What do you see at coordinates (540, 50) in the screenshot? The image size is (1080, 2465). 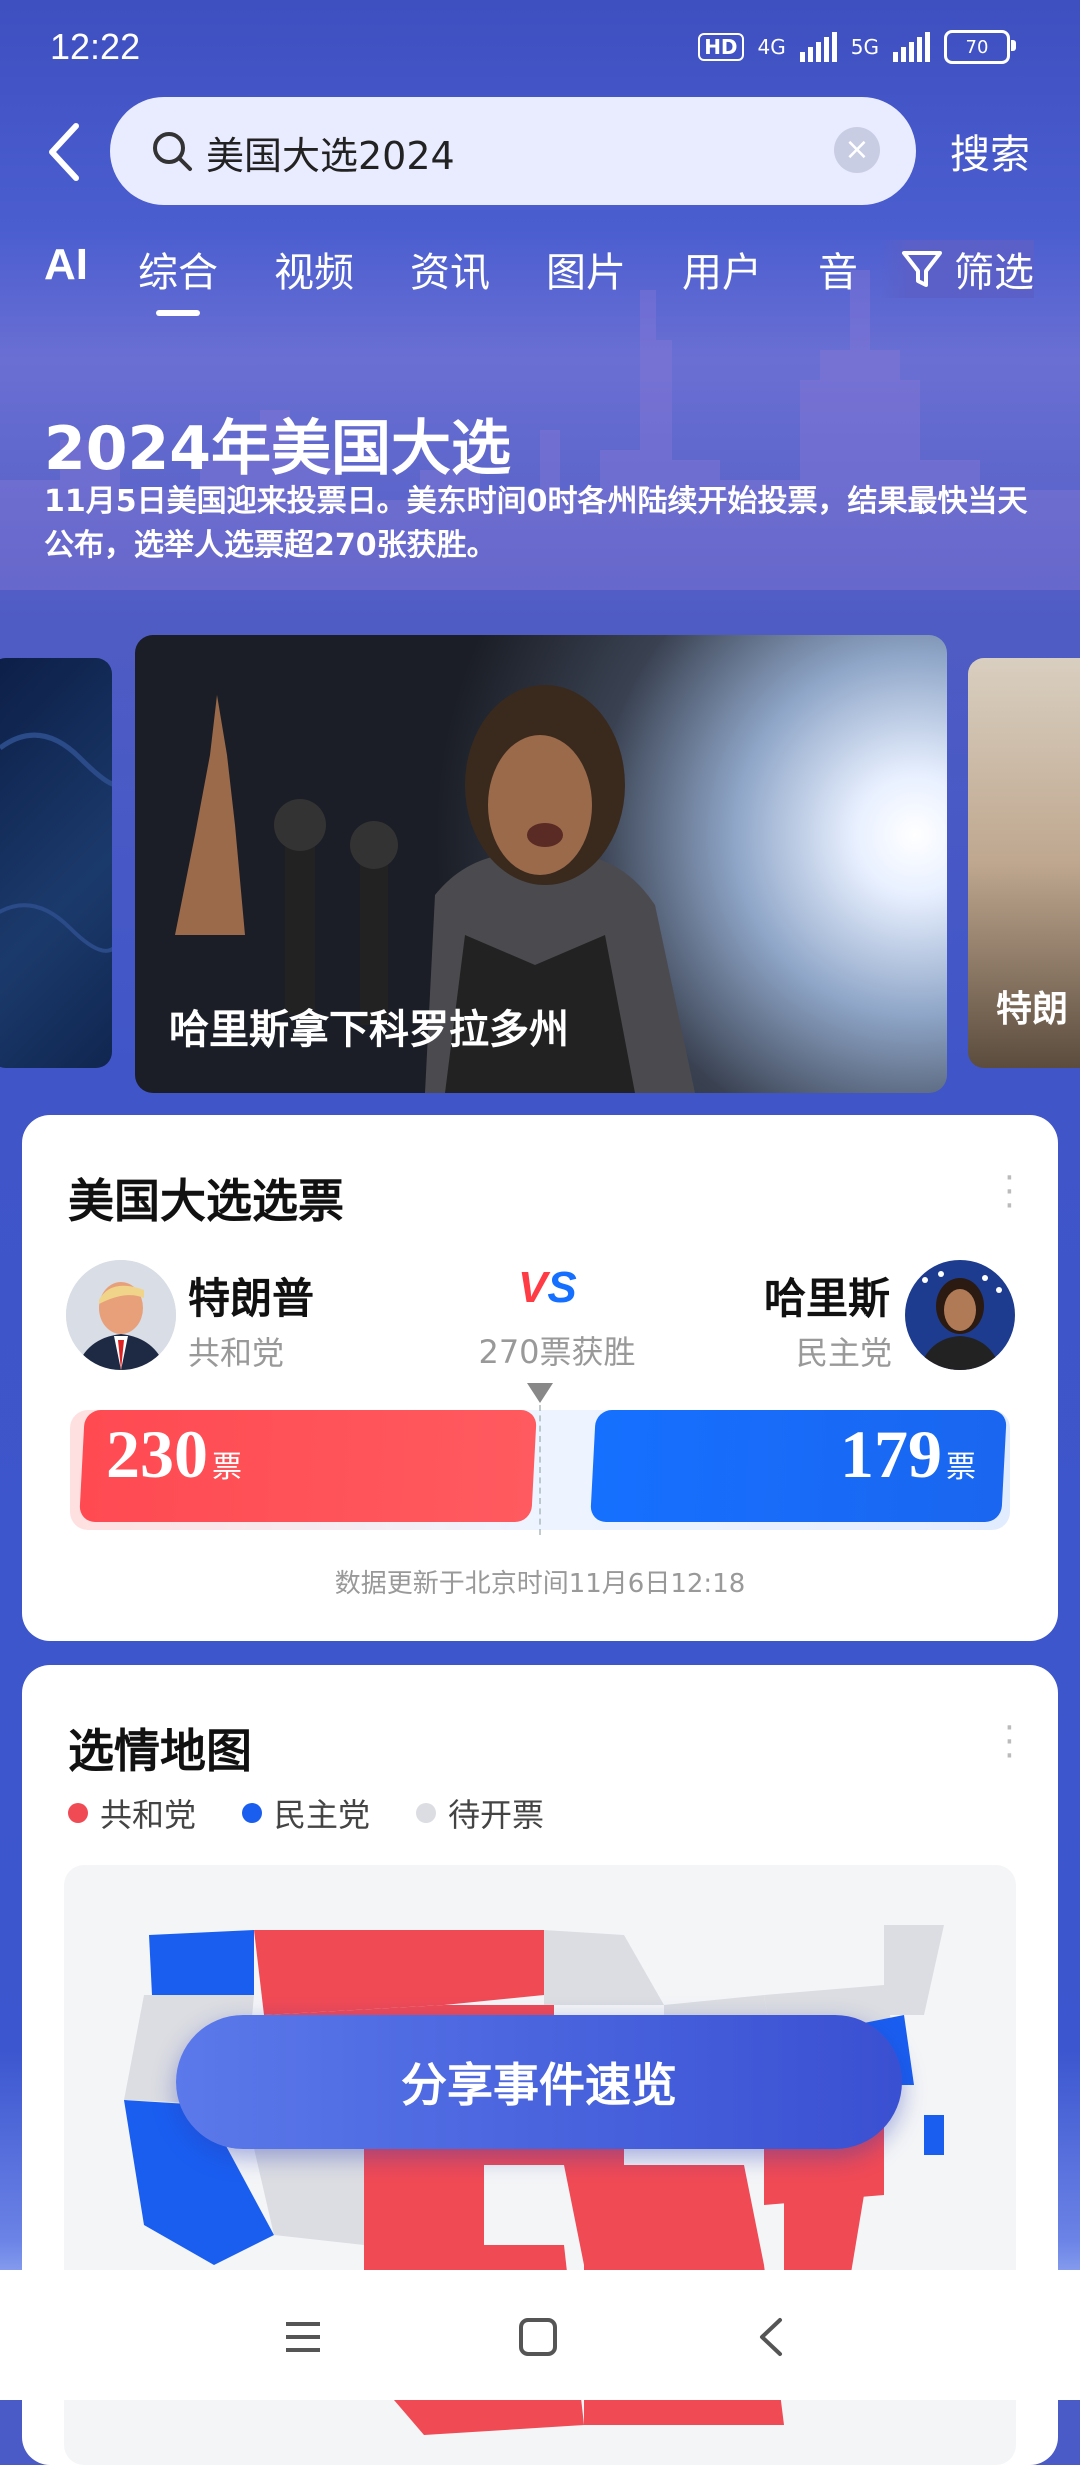 I see `status-bar: 12:22 HD 4G 5G 70` at bounding box center [540, 50].